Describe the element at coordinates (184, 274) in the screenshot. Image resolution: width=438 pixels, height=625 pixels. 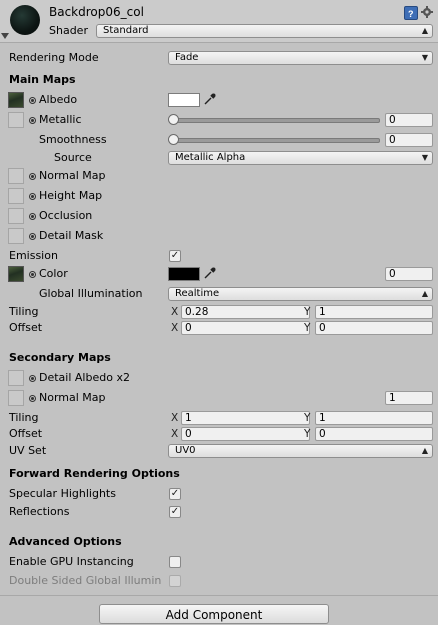
I see `emission-color-swatch` at that location.